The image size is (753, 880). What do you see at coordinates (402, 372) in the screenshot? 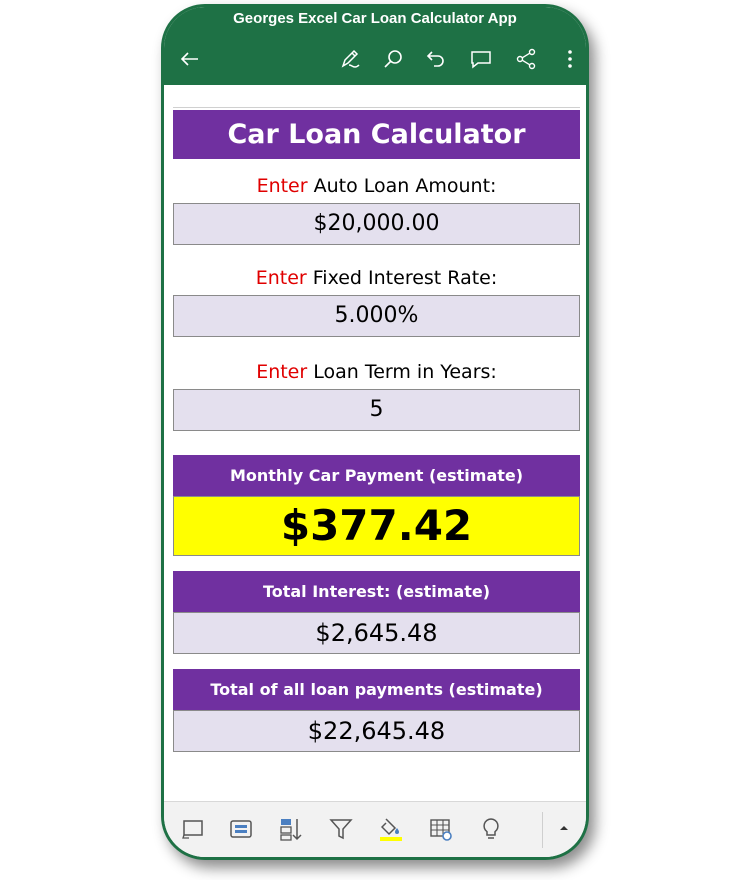
I see `loan-term-label-text: Loan Term in Years:` at bounding box center [402, 372].